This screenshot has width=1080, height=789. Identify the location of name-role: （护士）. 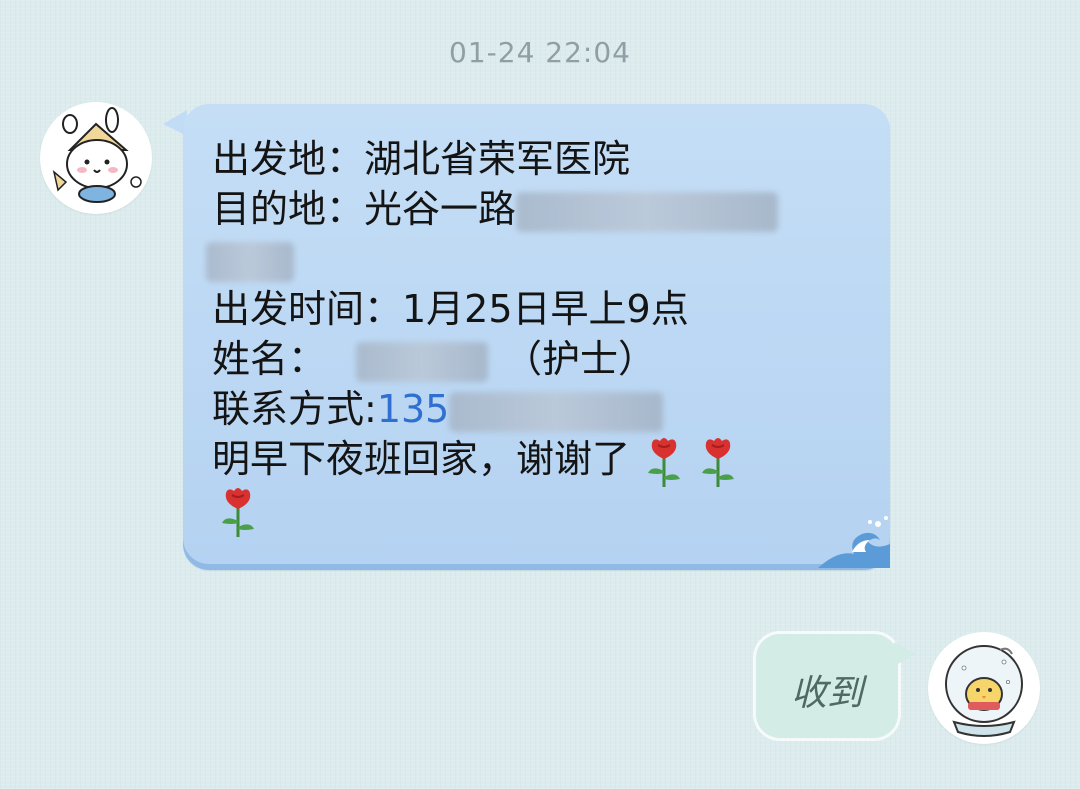
(580, 359).